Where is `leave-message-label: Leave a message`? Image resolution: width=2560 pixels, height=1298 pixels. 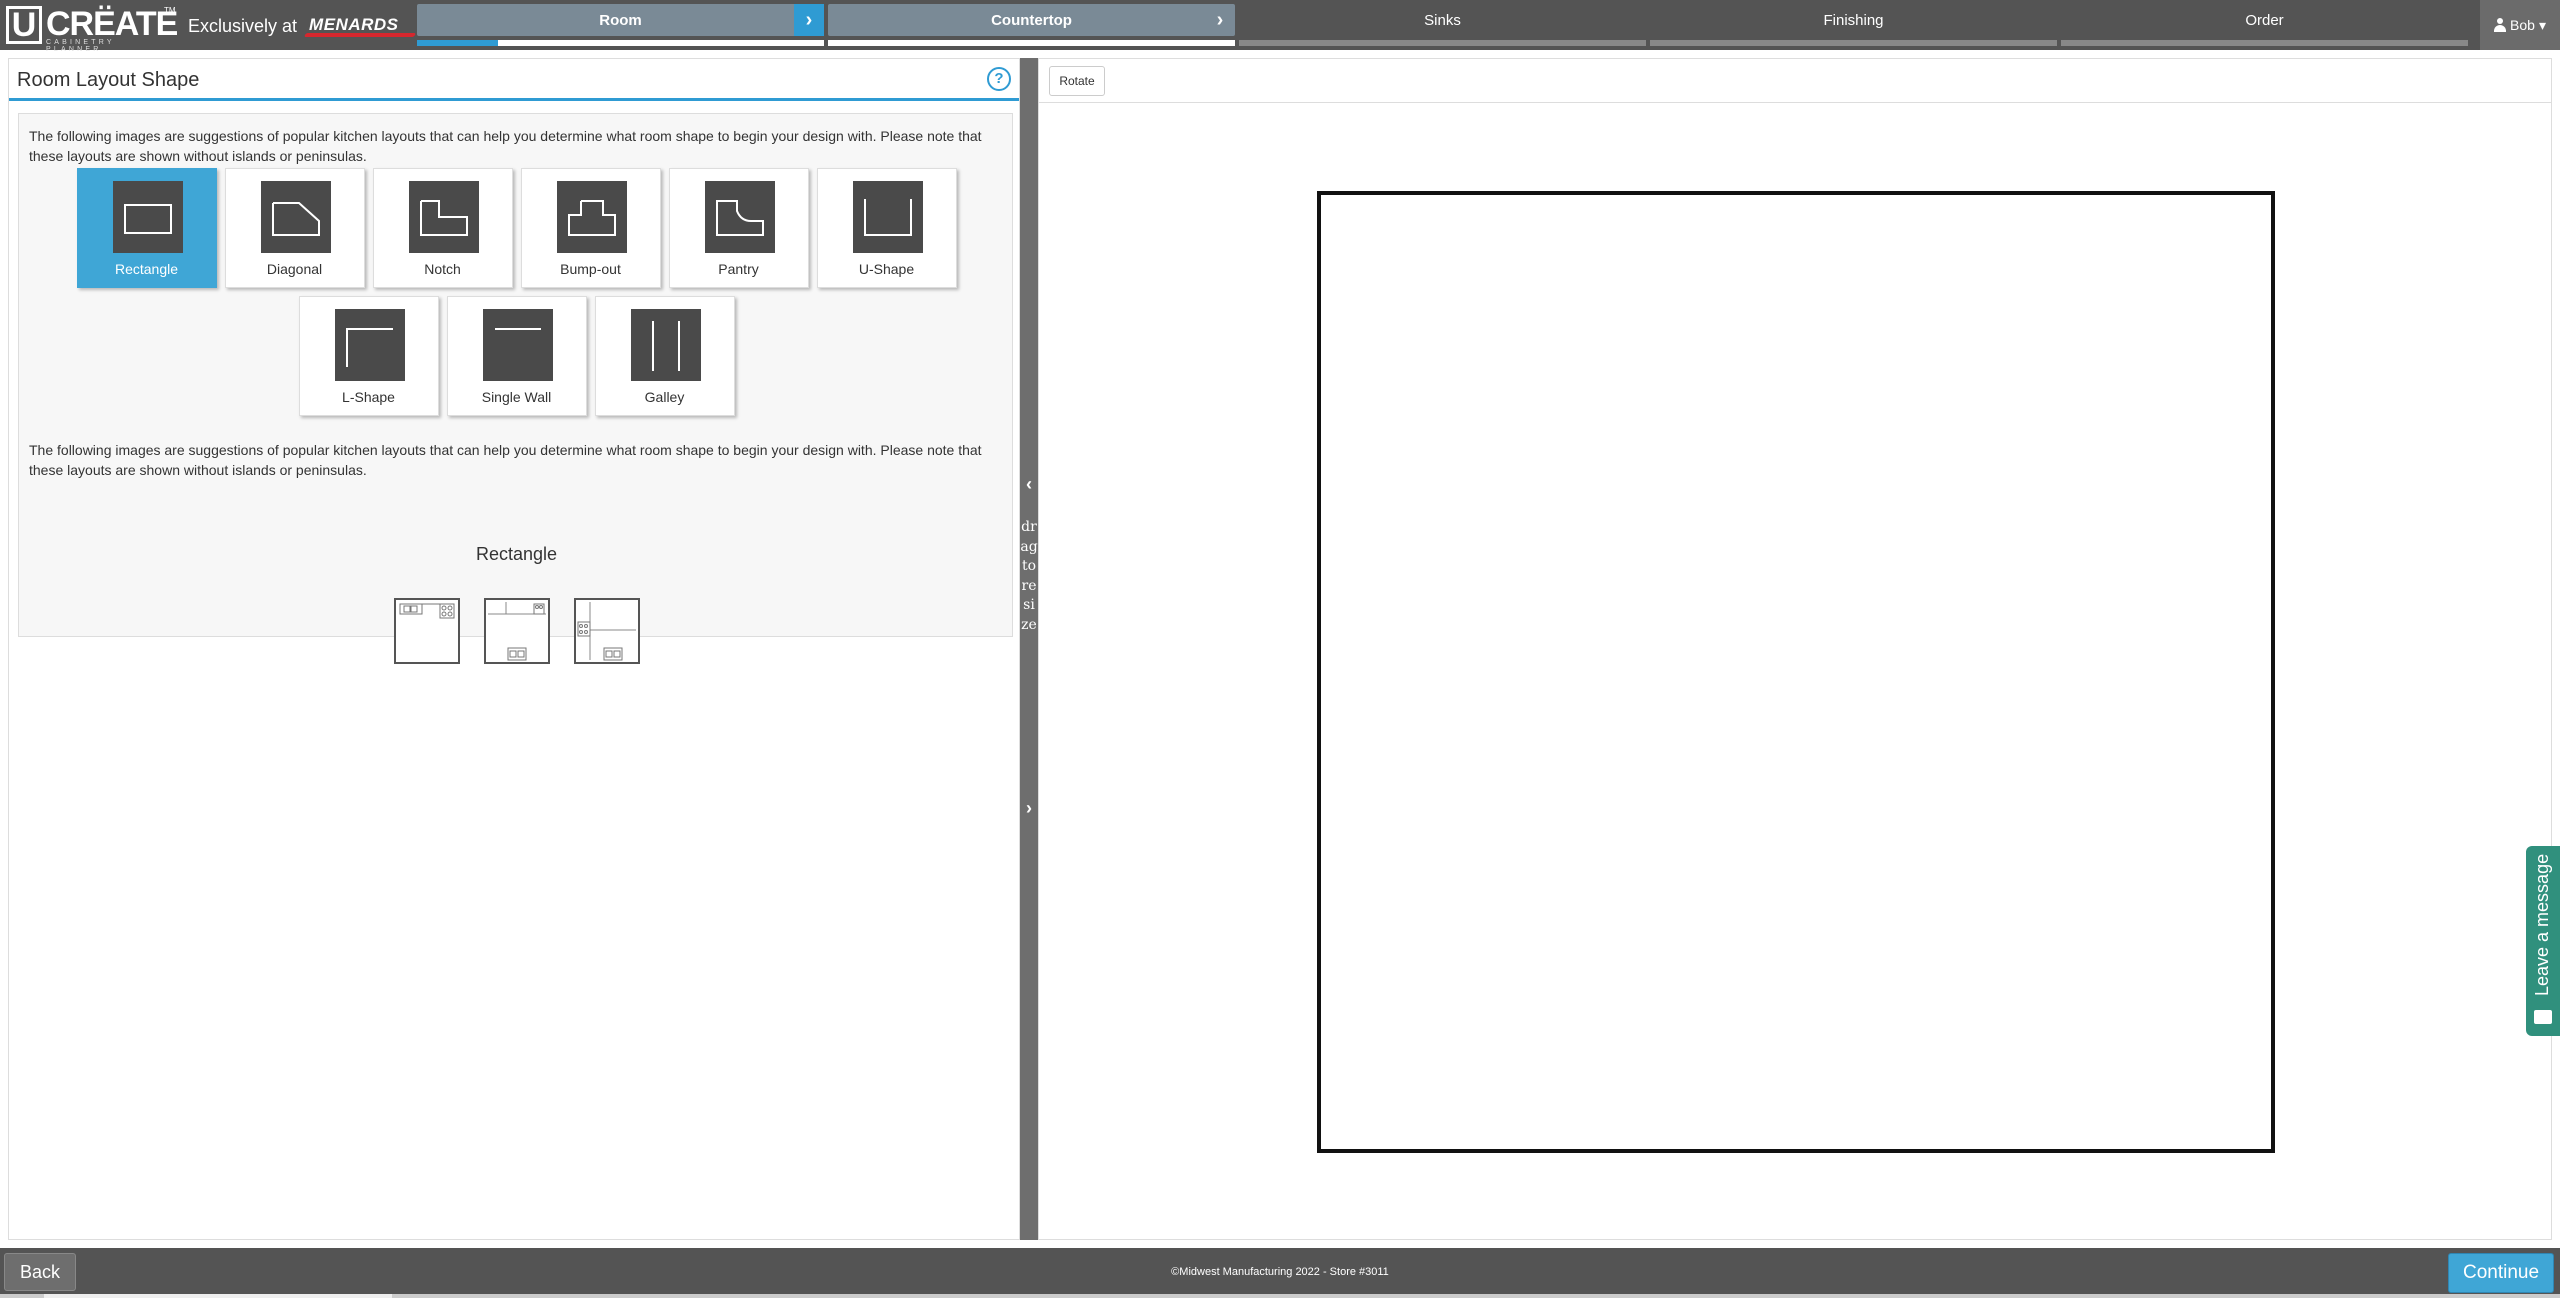 leave-message-label: Leave a message is located at coordinates (2542, 924).